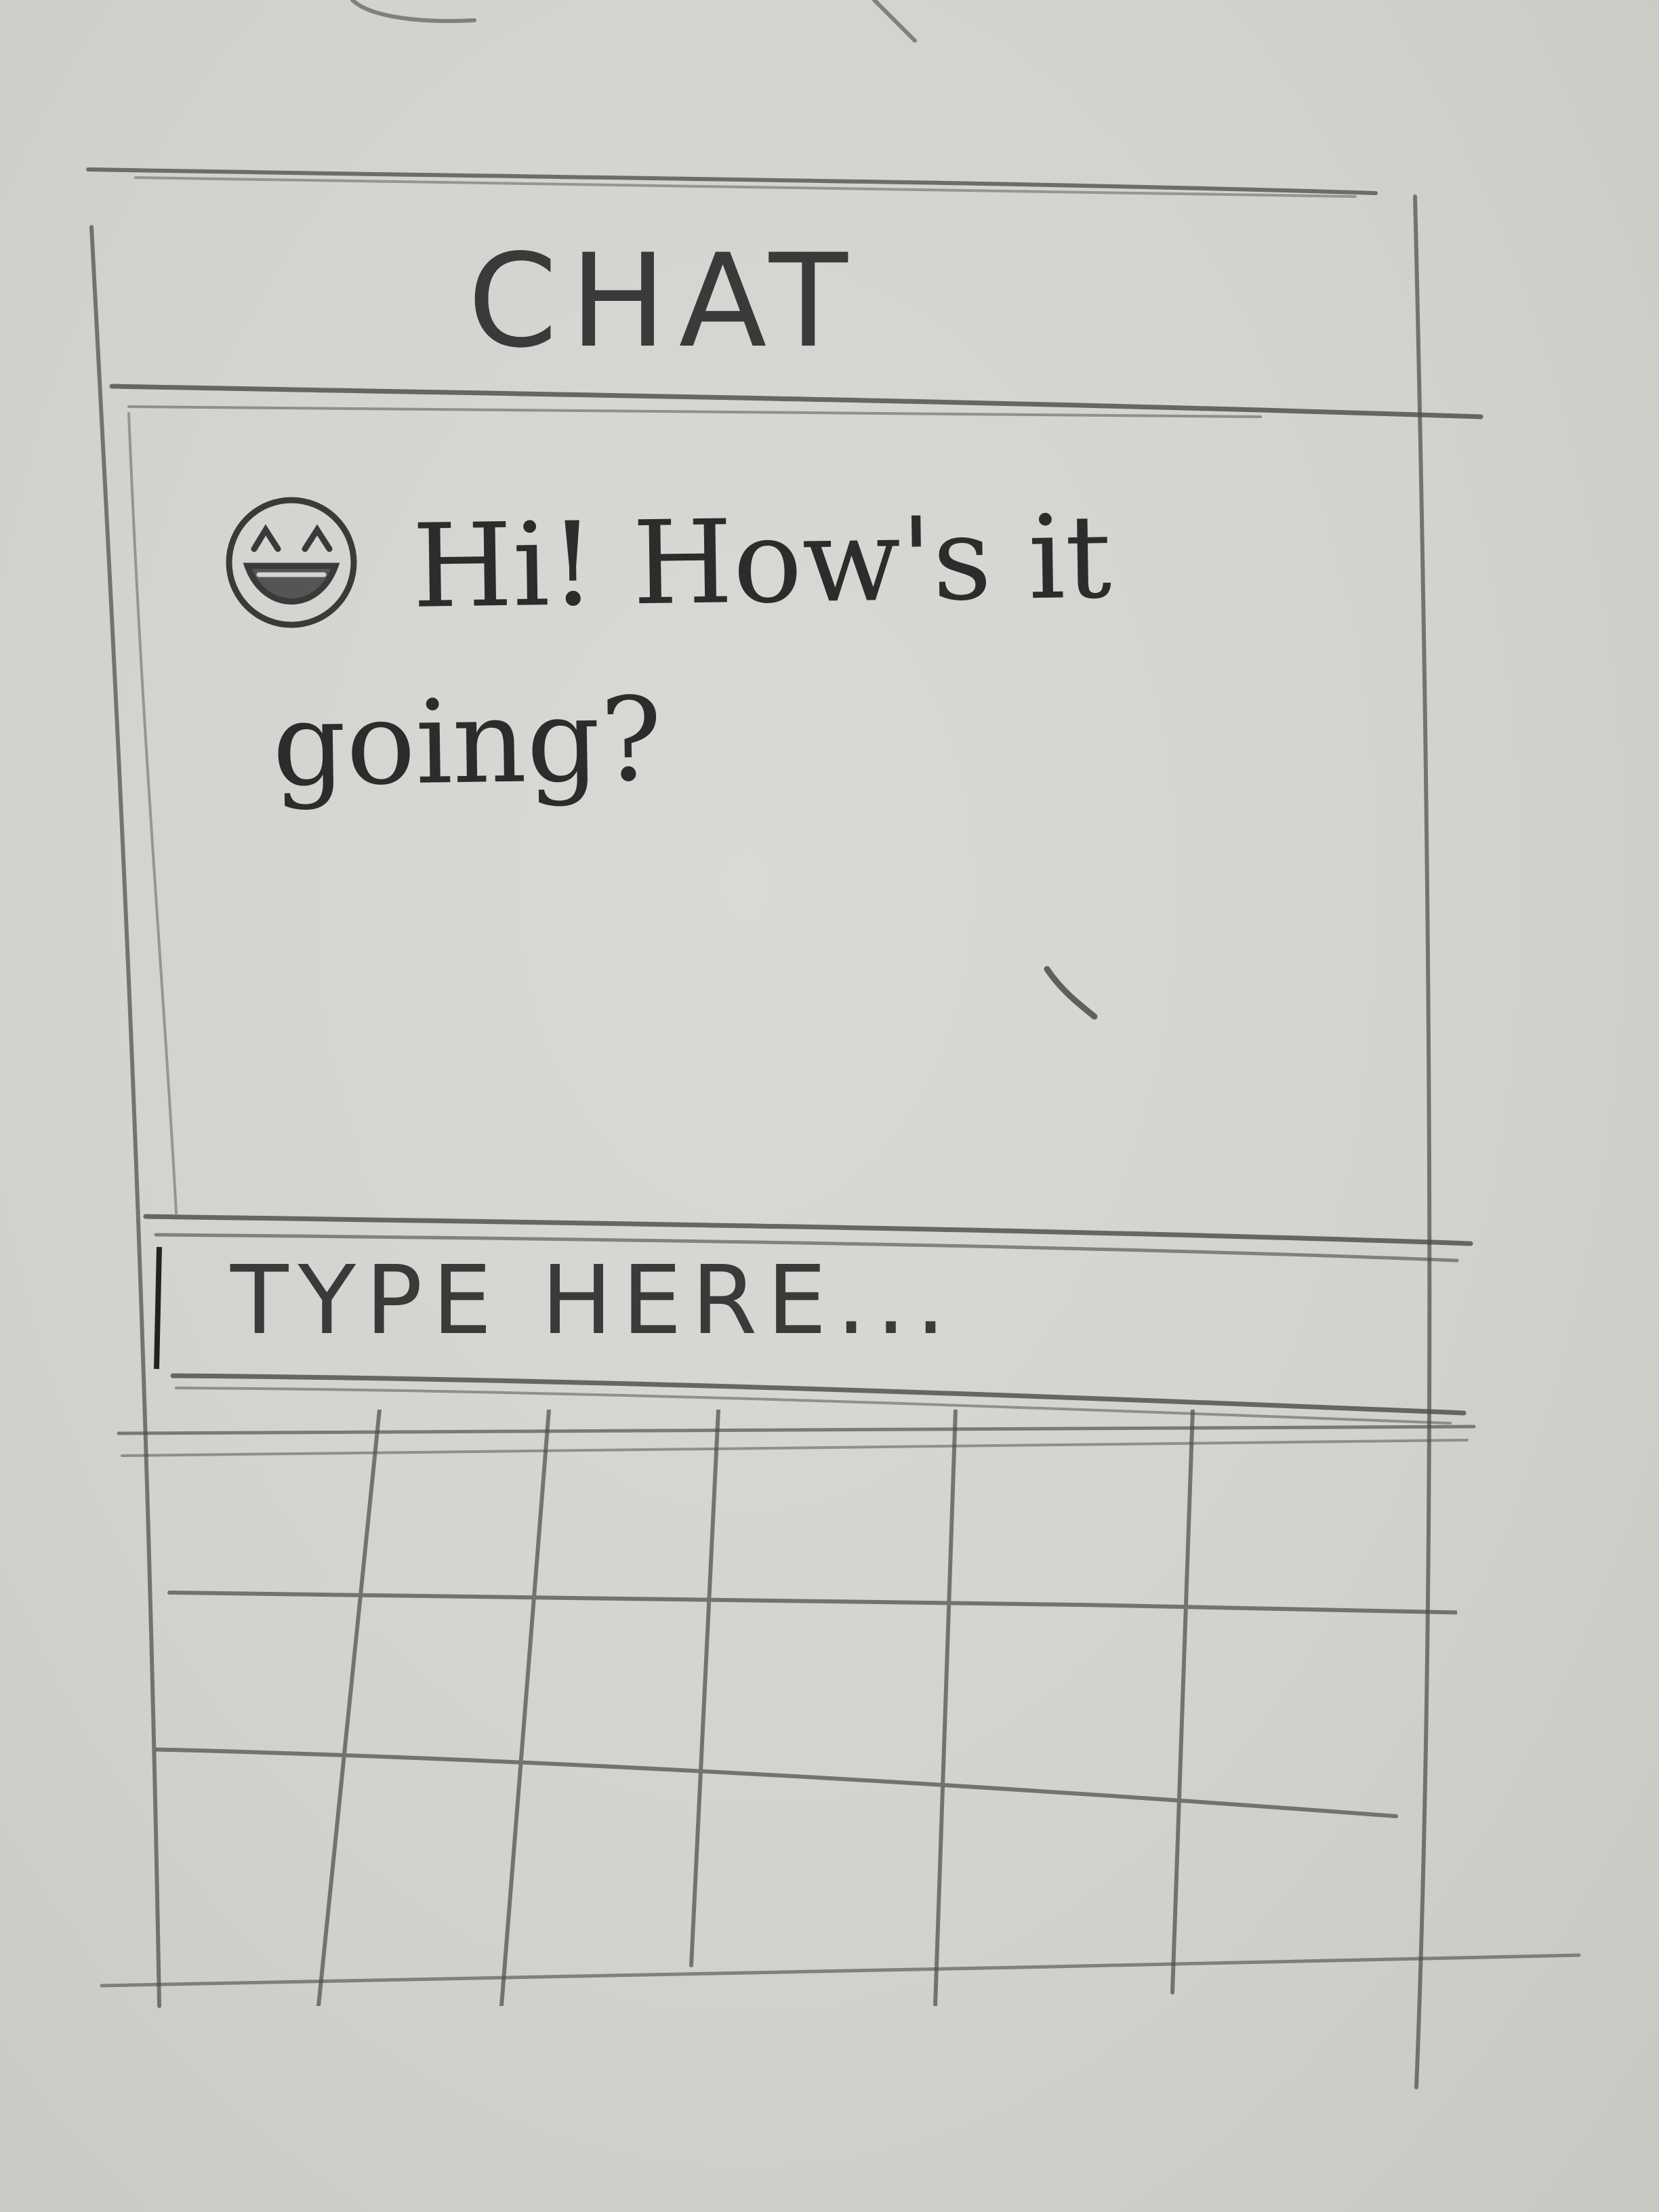 The image size is (1659, 2212). I want to click on text-cursor-icon, so click(158, 1308).